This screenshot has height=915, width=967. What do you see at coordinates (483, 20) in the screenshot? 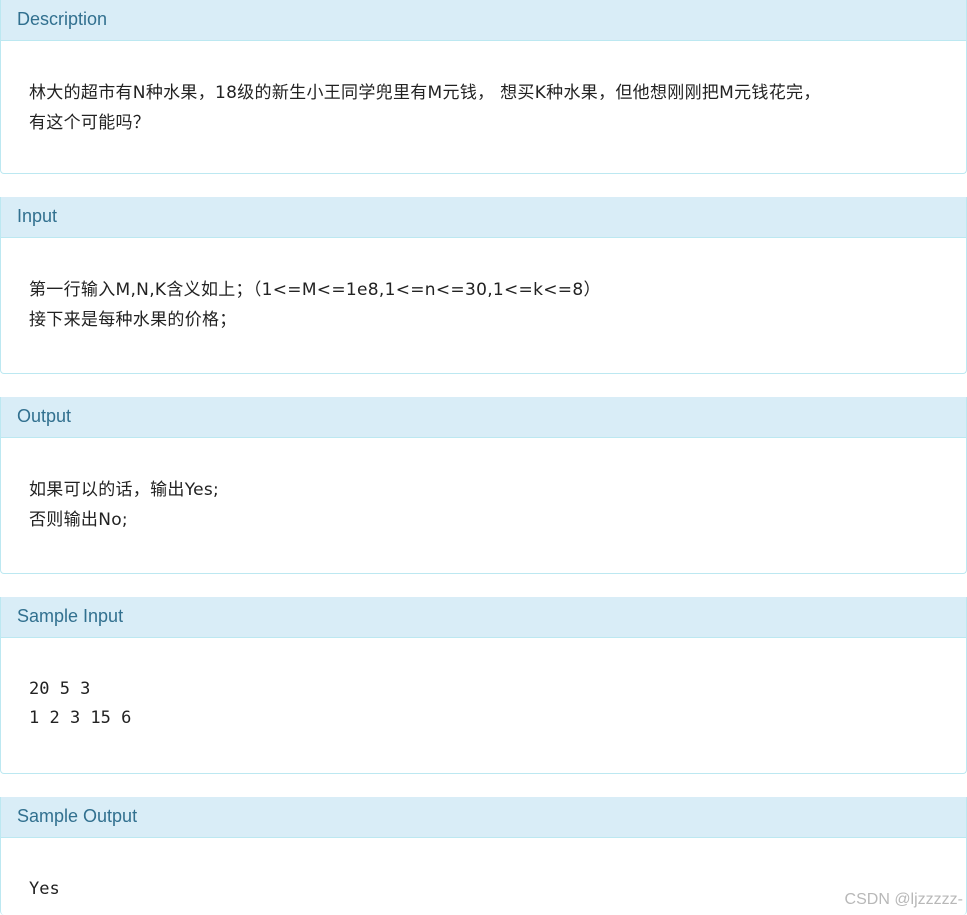
I see `description-heading: Description` at bounding box center [483, 20].